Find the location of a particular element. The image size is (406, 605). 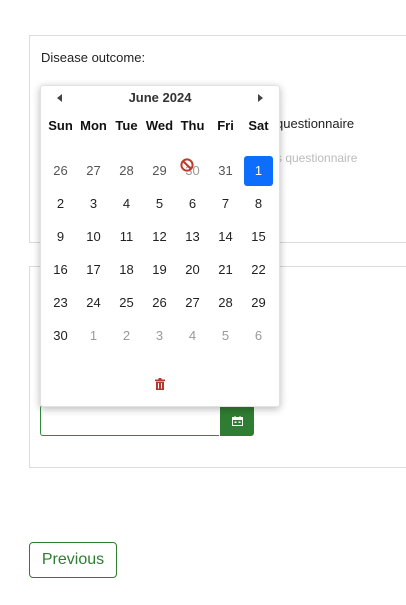

day-number: 31 is located at coordinates (225, 170).